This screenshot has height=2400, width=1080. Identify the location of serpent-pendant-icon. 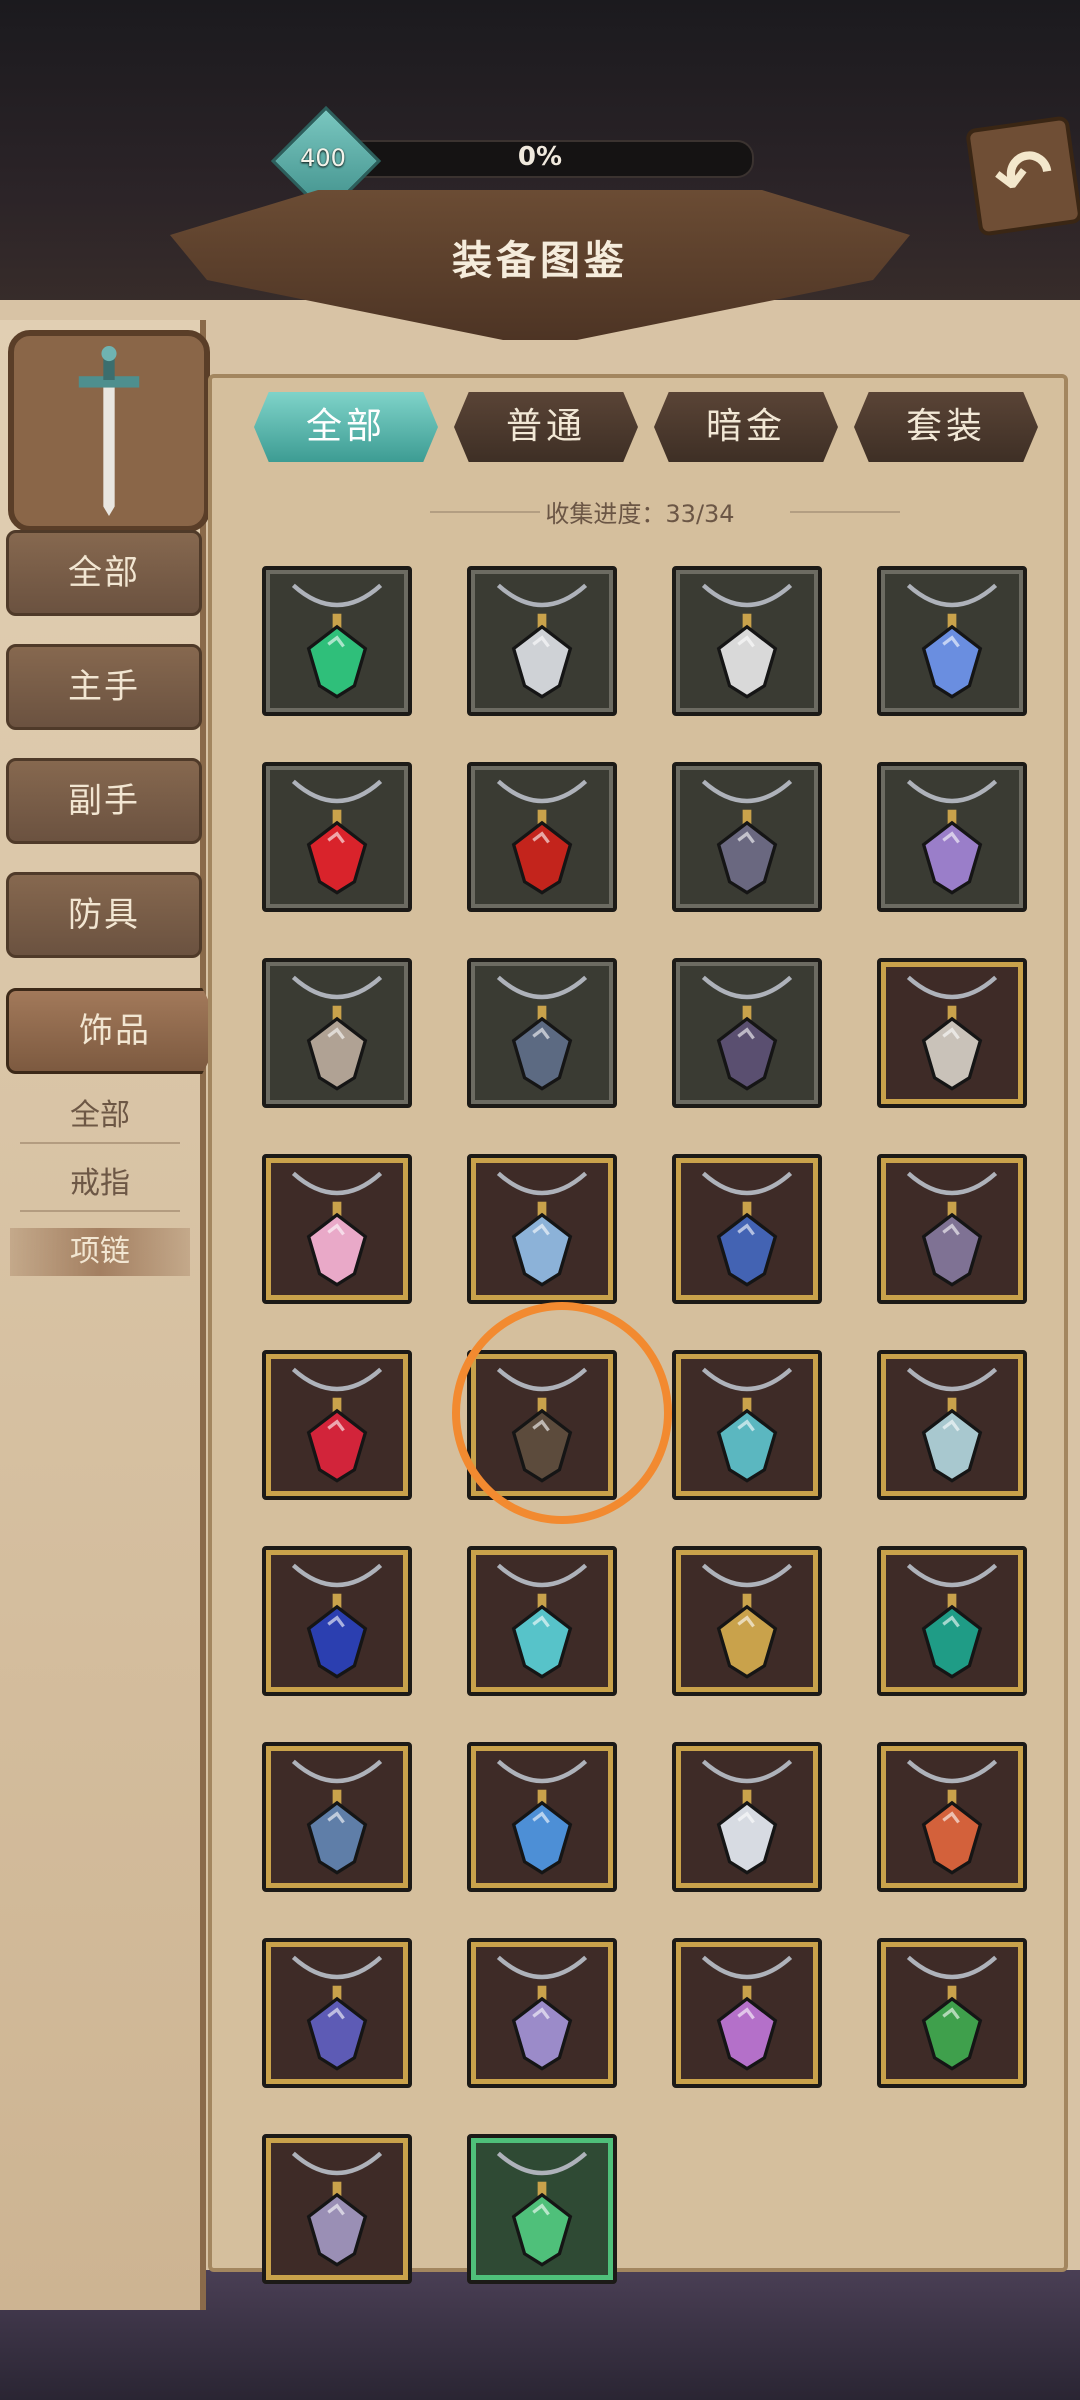
(337, 1817).